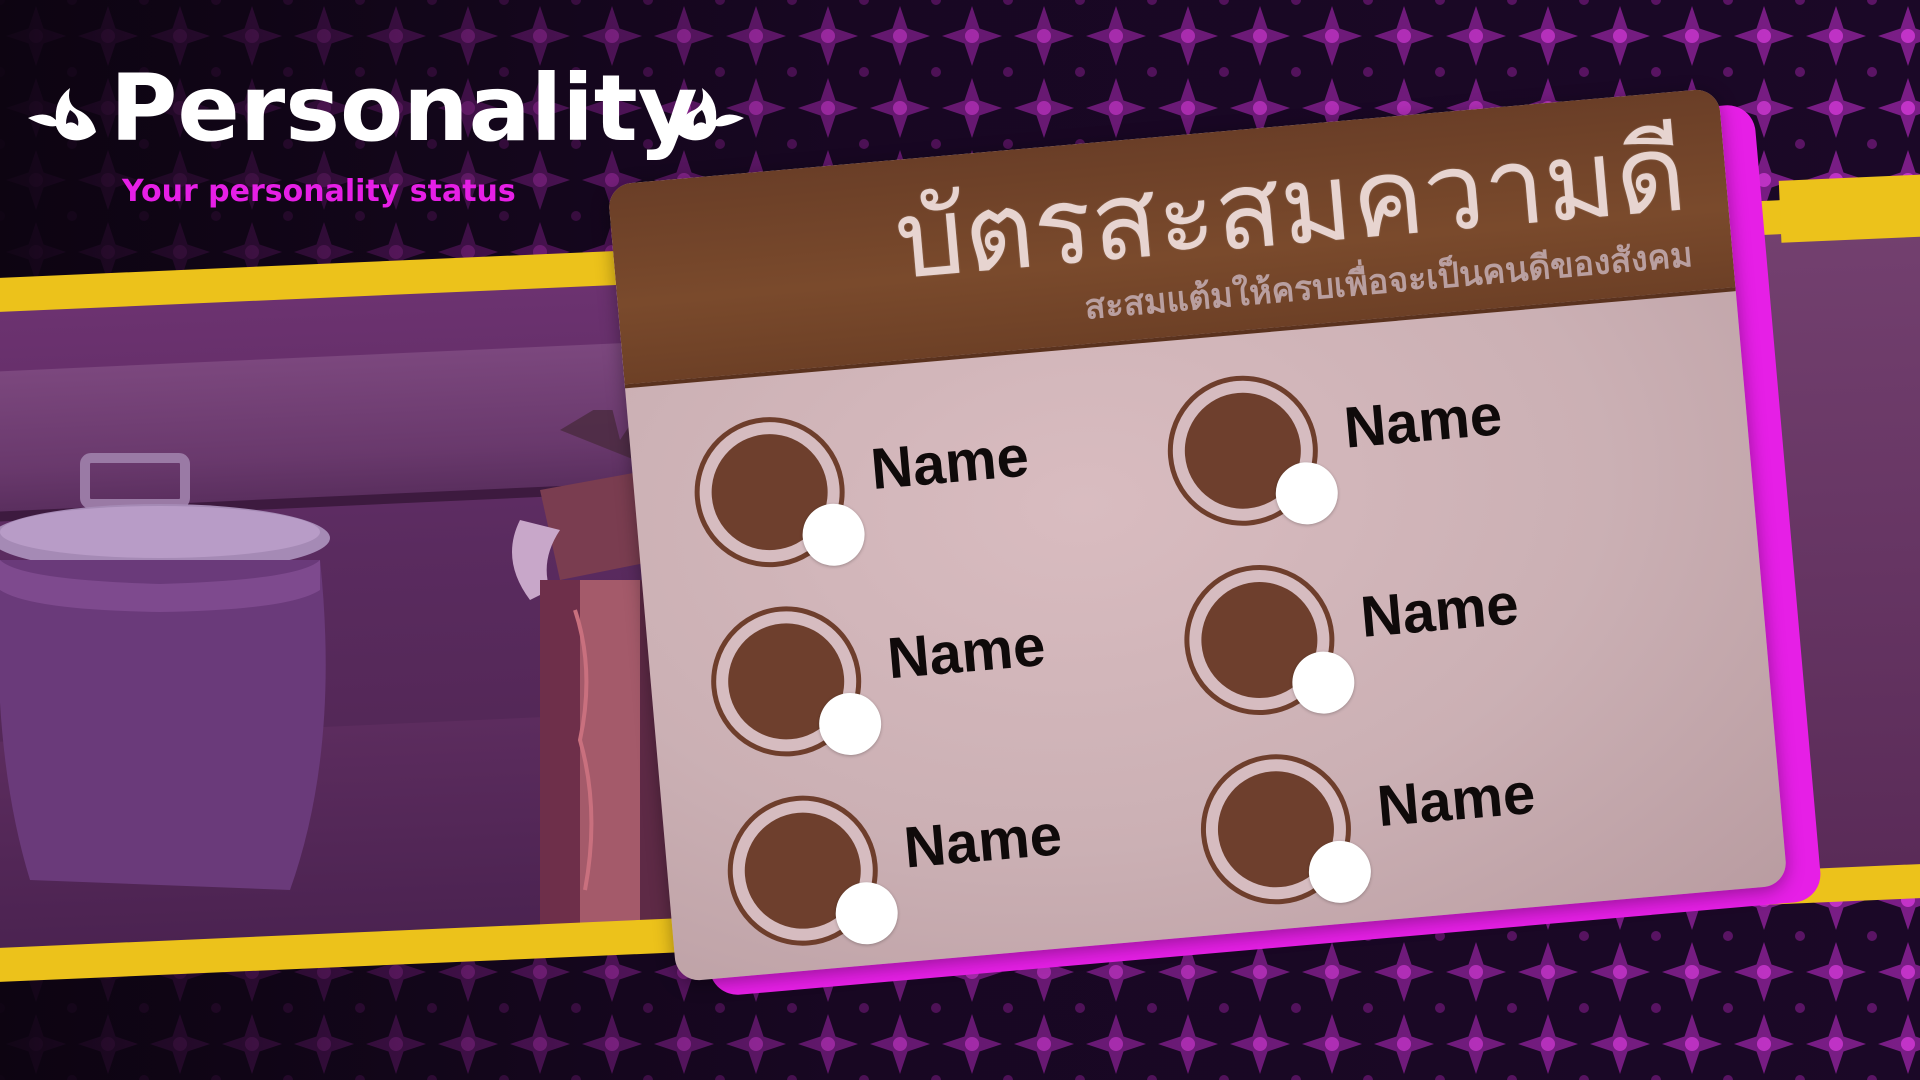 The height and width of the screenshot is (1080, 1920). Describe the element at coordinates (404, 108) in the screenshot. I see `page-title: Personality` at that location.